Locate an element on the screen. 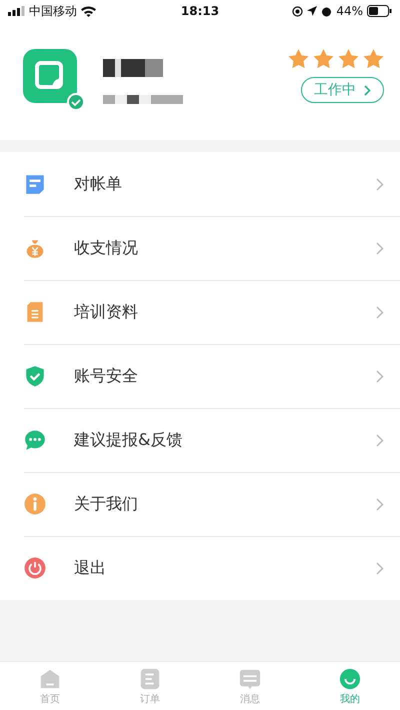 The image size is (400, 710). signal-icon is located at coordinates (16, 11).